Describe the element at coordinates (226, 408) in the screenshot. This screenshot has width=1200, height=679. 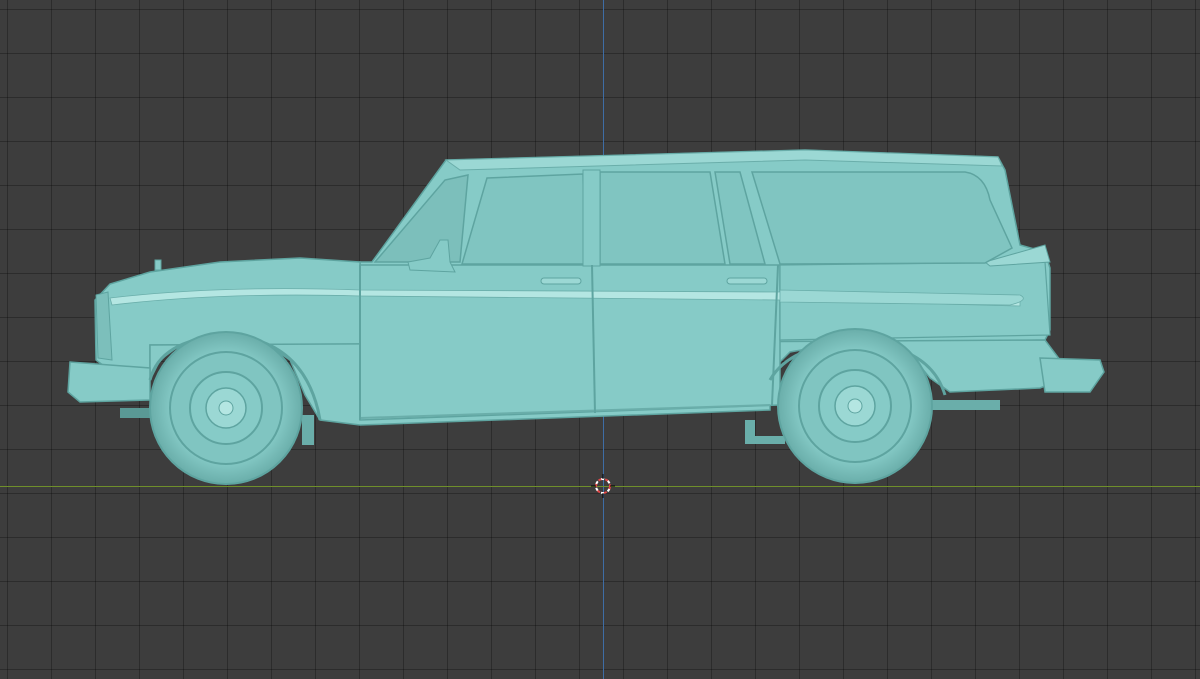
I see `front-wheel` at that location.